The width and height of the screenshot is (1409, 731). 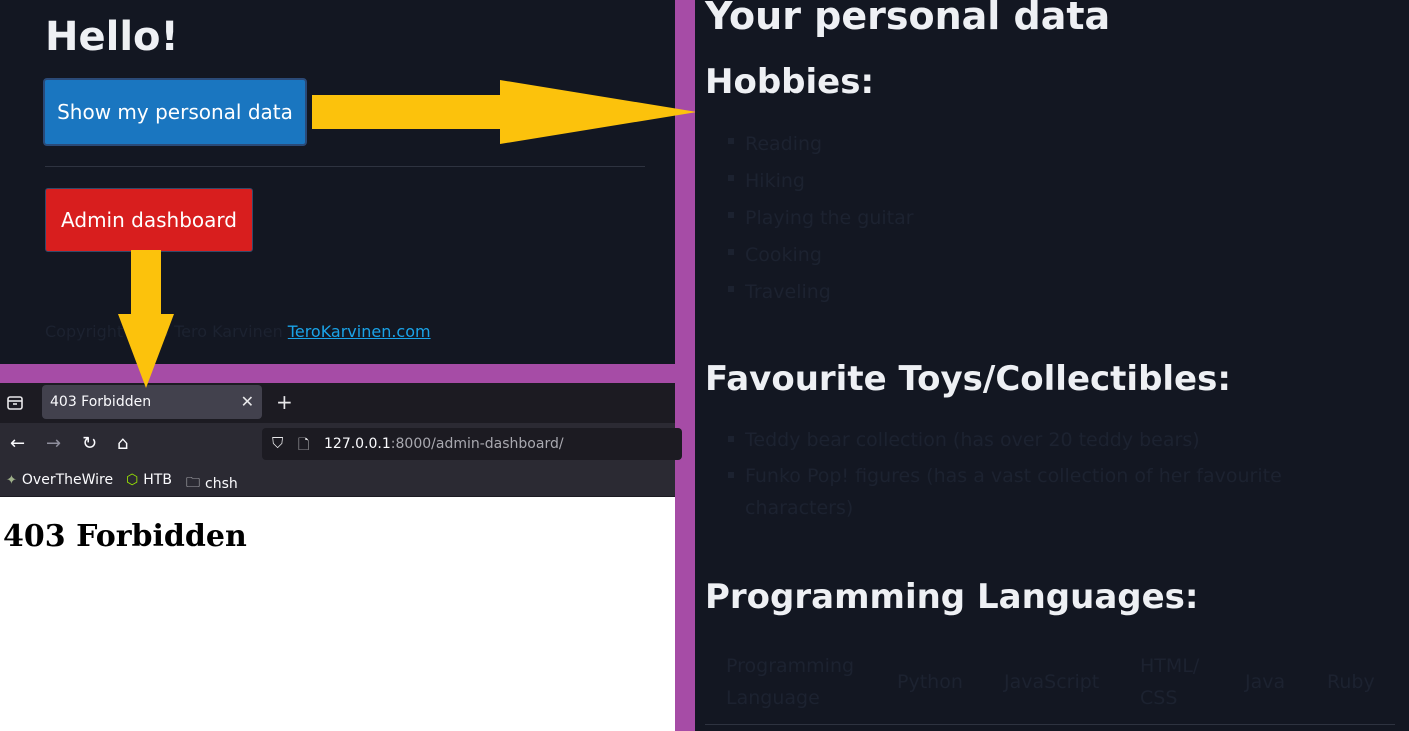 I want to click on page-title: Hello!, so click(x=112, y=37).